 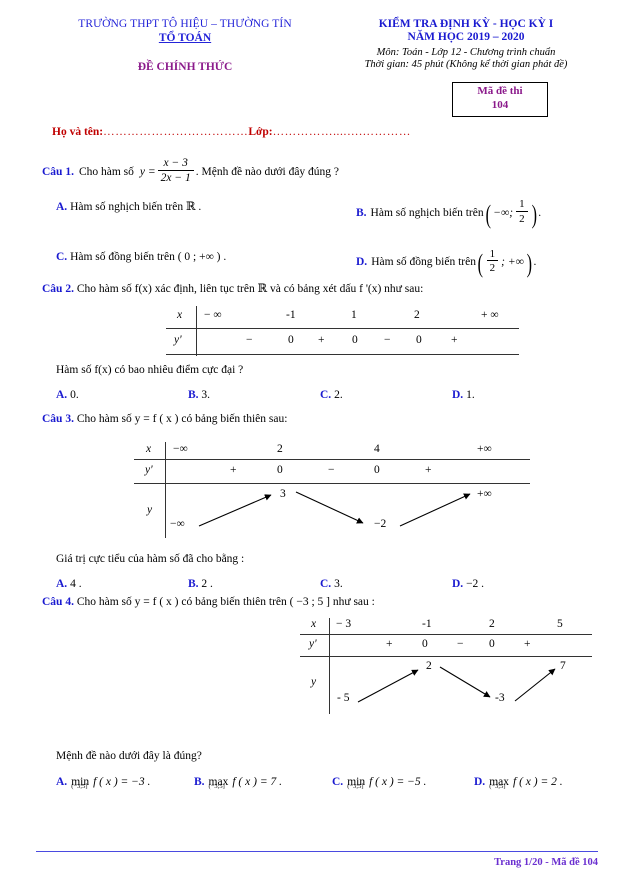 What do you see at coordinates (122, 395) in the screenshot?
I see `question-2-option-a: A. 0.` at bounding box center [122, 395].